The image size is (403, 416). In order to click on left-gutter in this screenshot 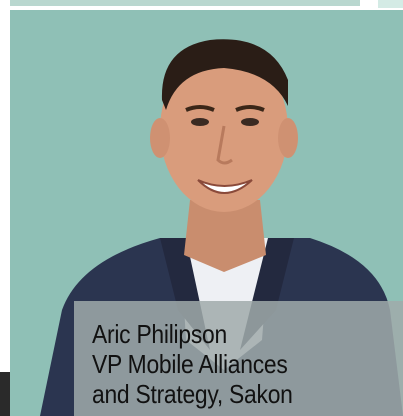, I will do `click(5, 213)`.